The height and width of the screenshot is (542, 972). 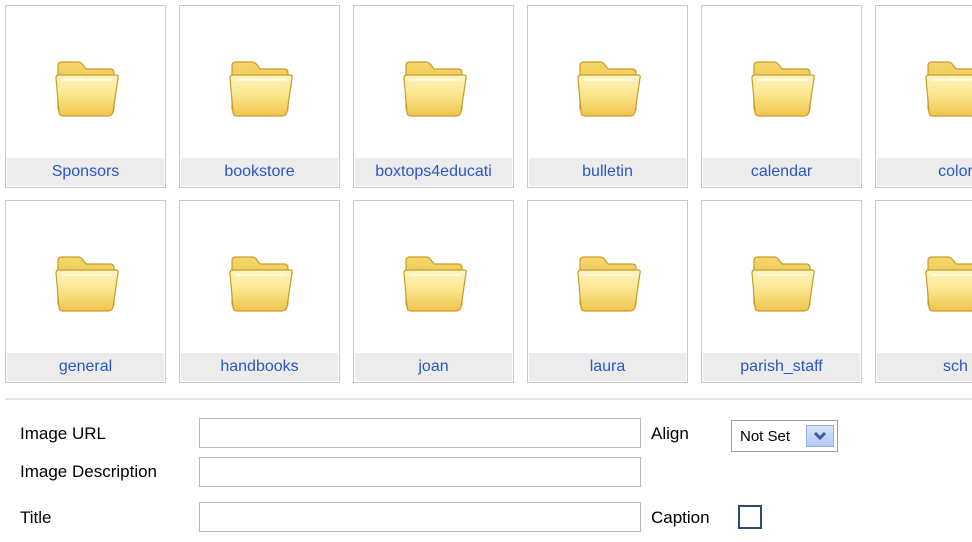 What do you see at coordinates (924, 367) in the screenshot?
I see `folder-label: sch` at bounding box center [924, 367].